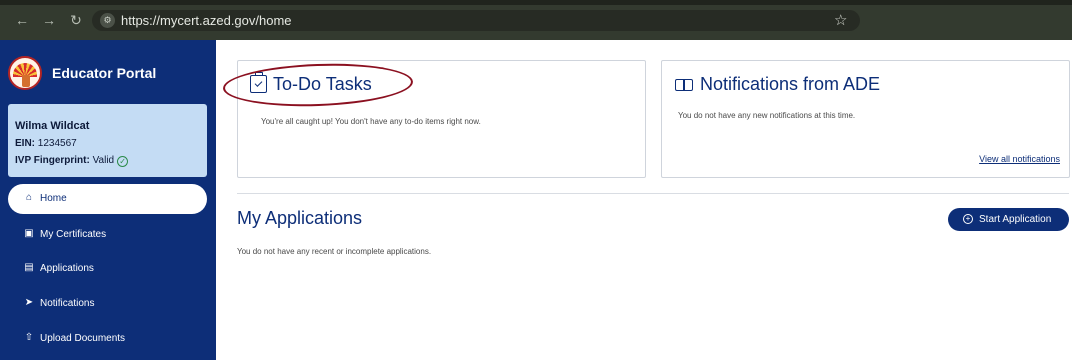 Image resolution: width=1072 pixels, height=360 pixels. What do you see at coordinates (1019, 159) in the screenshot?
I see `view-all-notifications-link: View all notifications` at bounding box center [1019, 159].